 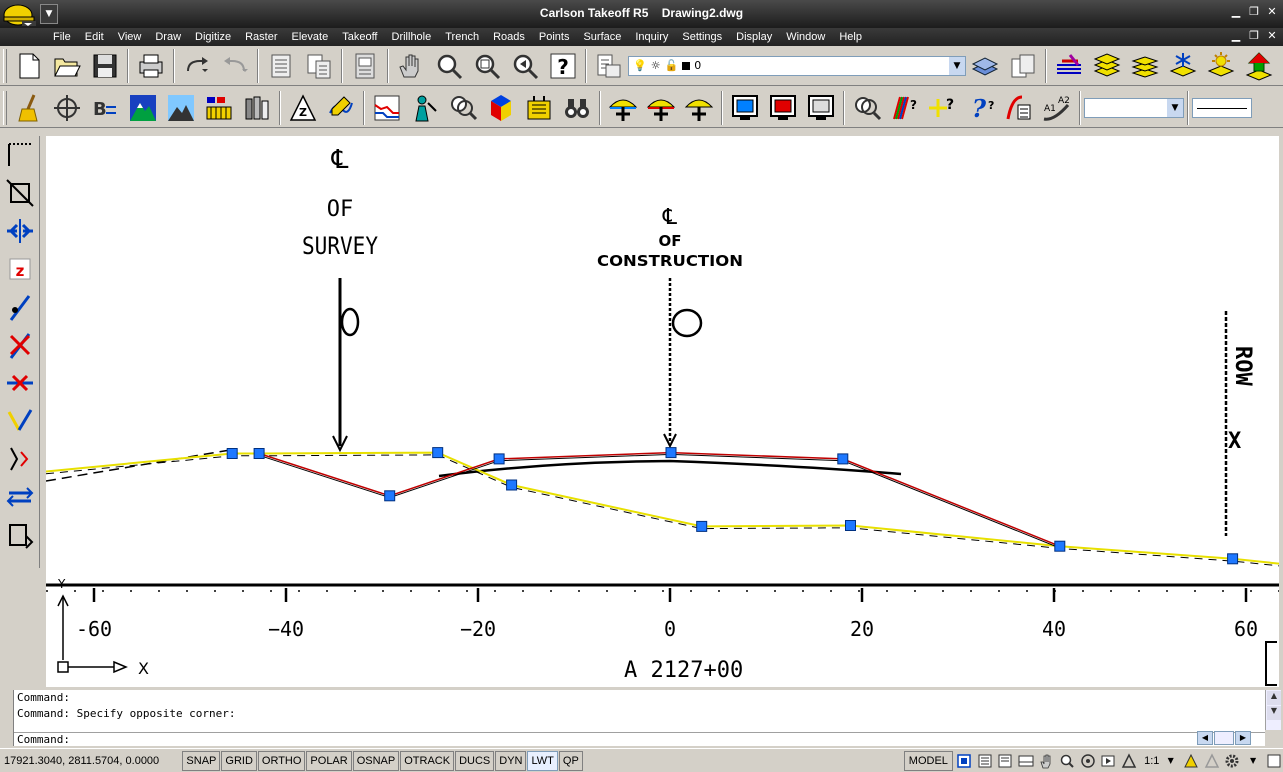 What do you see at coordinates (558, 37) in the screenshot?
I see `menu-item-points: Points` at bounding box center [558, 37].